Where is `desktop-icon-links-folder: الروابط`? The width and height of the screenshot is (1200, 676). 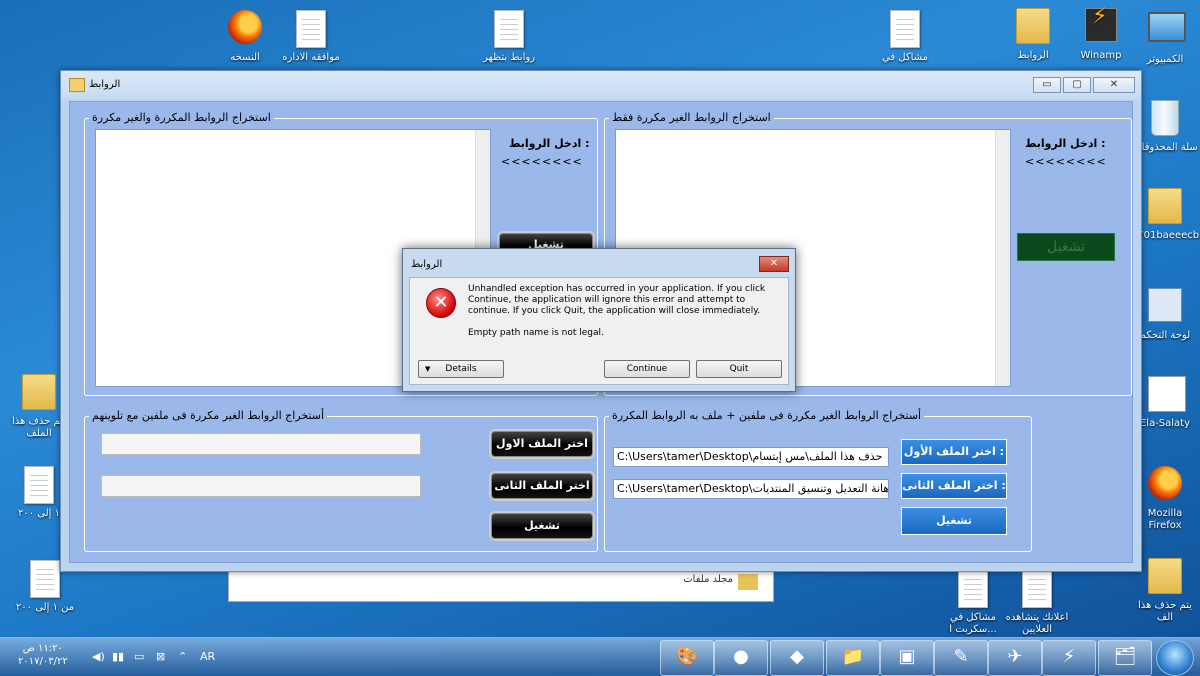 desktop-icon-links-folder: الروابط is located at coordinates (1033, 34).